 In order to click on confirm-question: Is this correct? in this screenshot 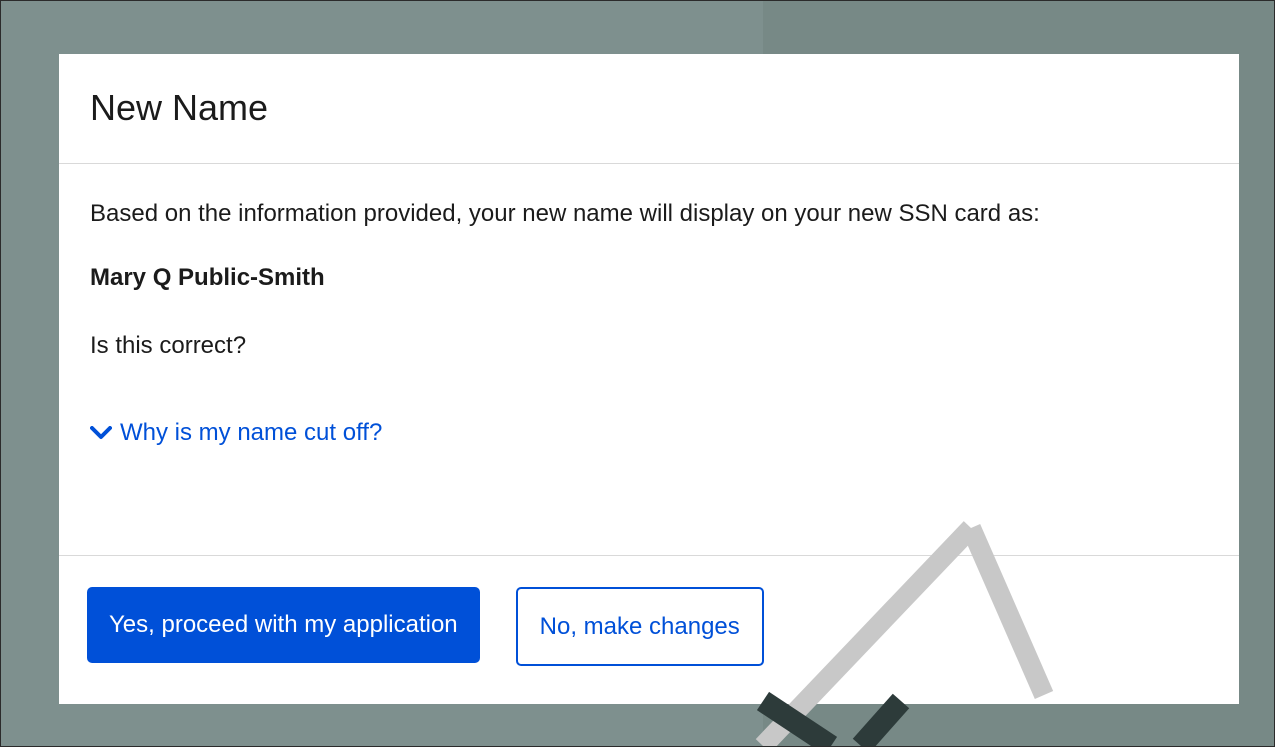, I will do `click(168, 345)`.